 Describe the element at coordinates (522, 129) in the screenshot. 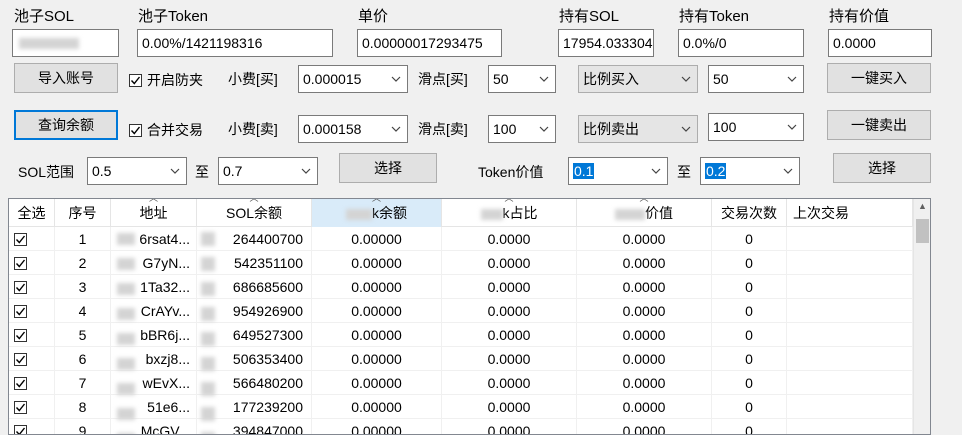

I see `slip-sell-combo: 100` at that location.